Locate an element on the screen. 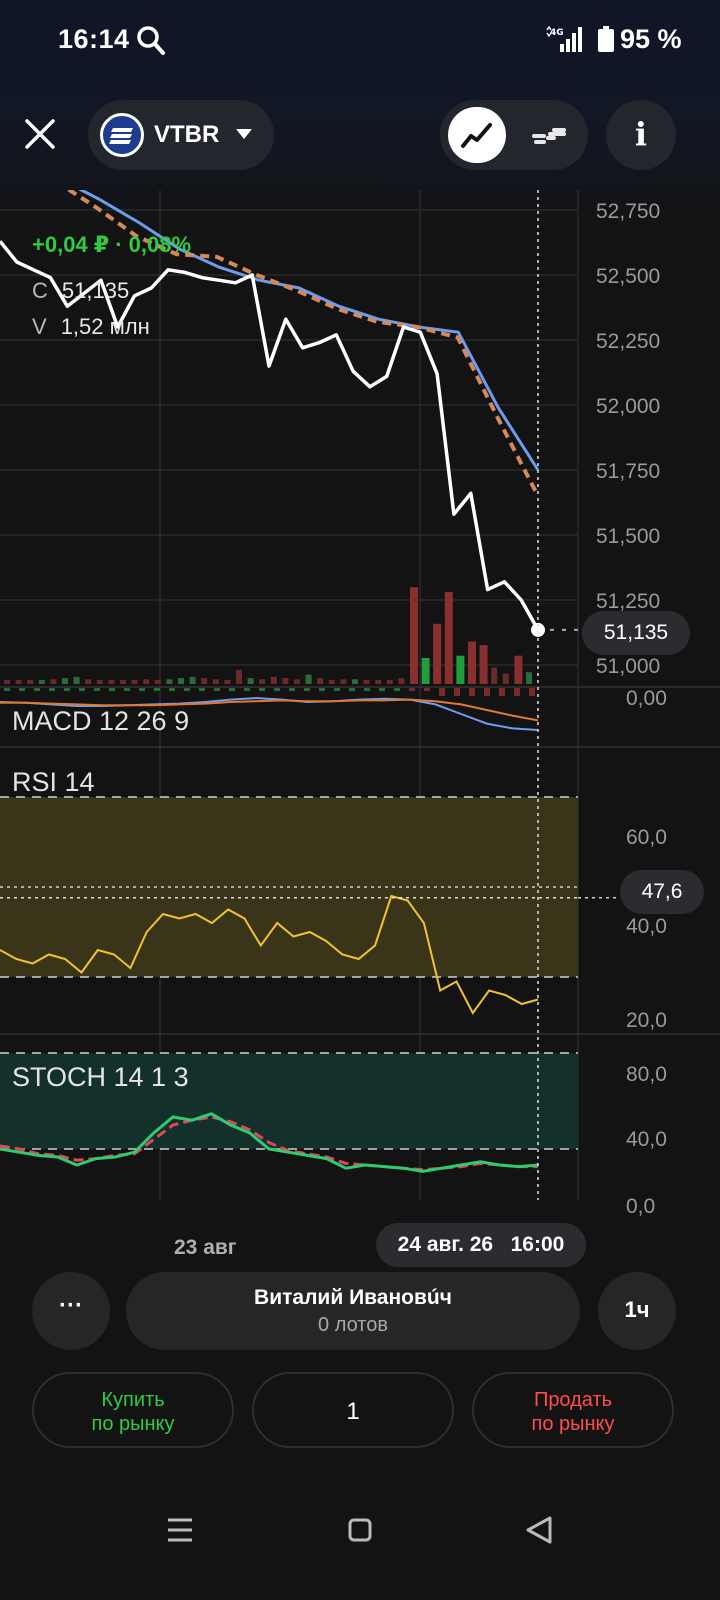  vtb-logo-icon is located at coordinates (122, 135).